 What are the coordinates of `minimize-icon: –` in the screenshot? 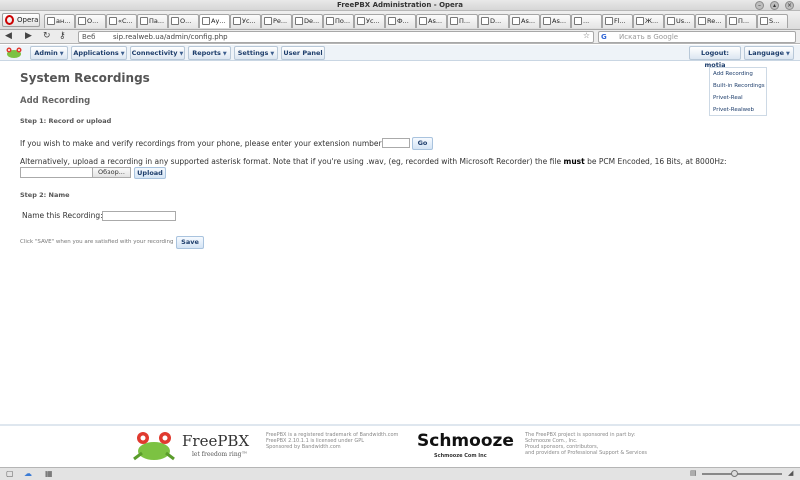 It's located at (759, 5).